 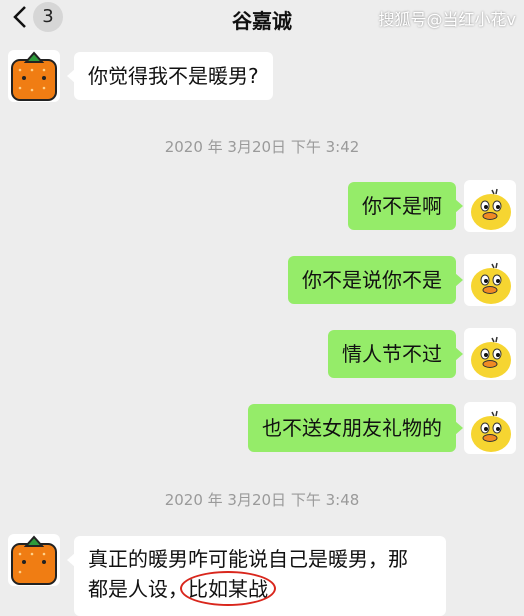 I want to click on sent-message: 情人节不过, so click(x=395, y=354).